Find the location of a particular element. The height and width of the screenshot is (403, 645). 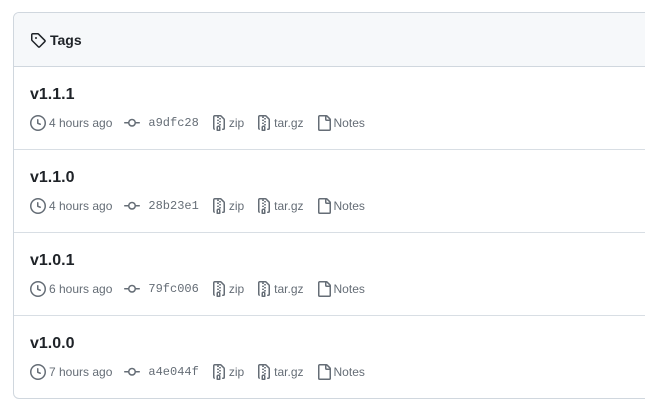

tag-meta: 4 hours ago 28b23e1 zip tar.gz Notes is located at coordinates (203, 206).